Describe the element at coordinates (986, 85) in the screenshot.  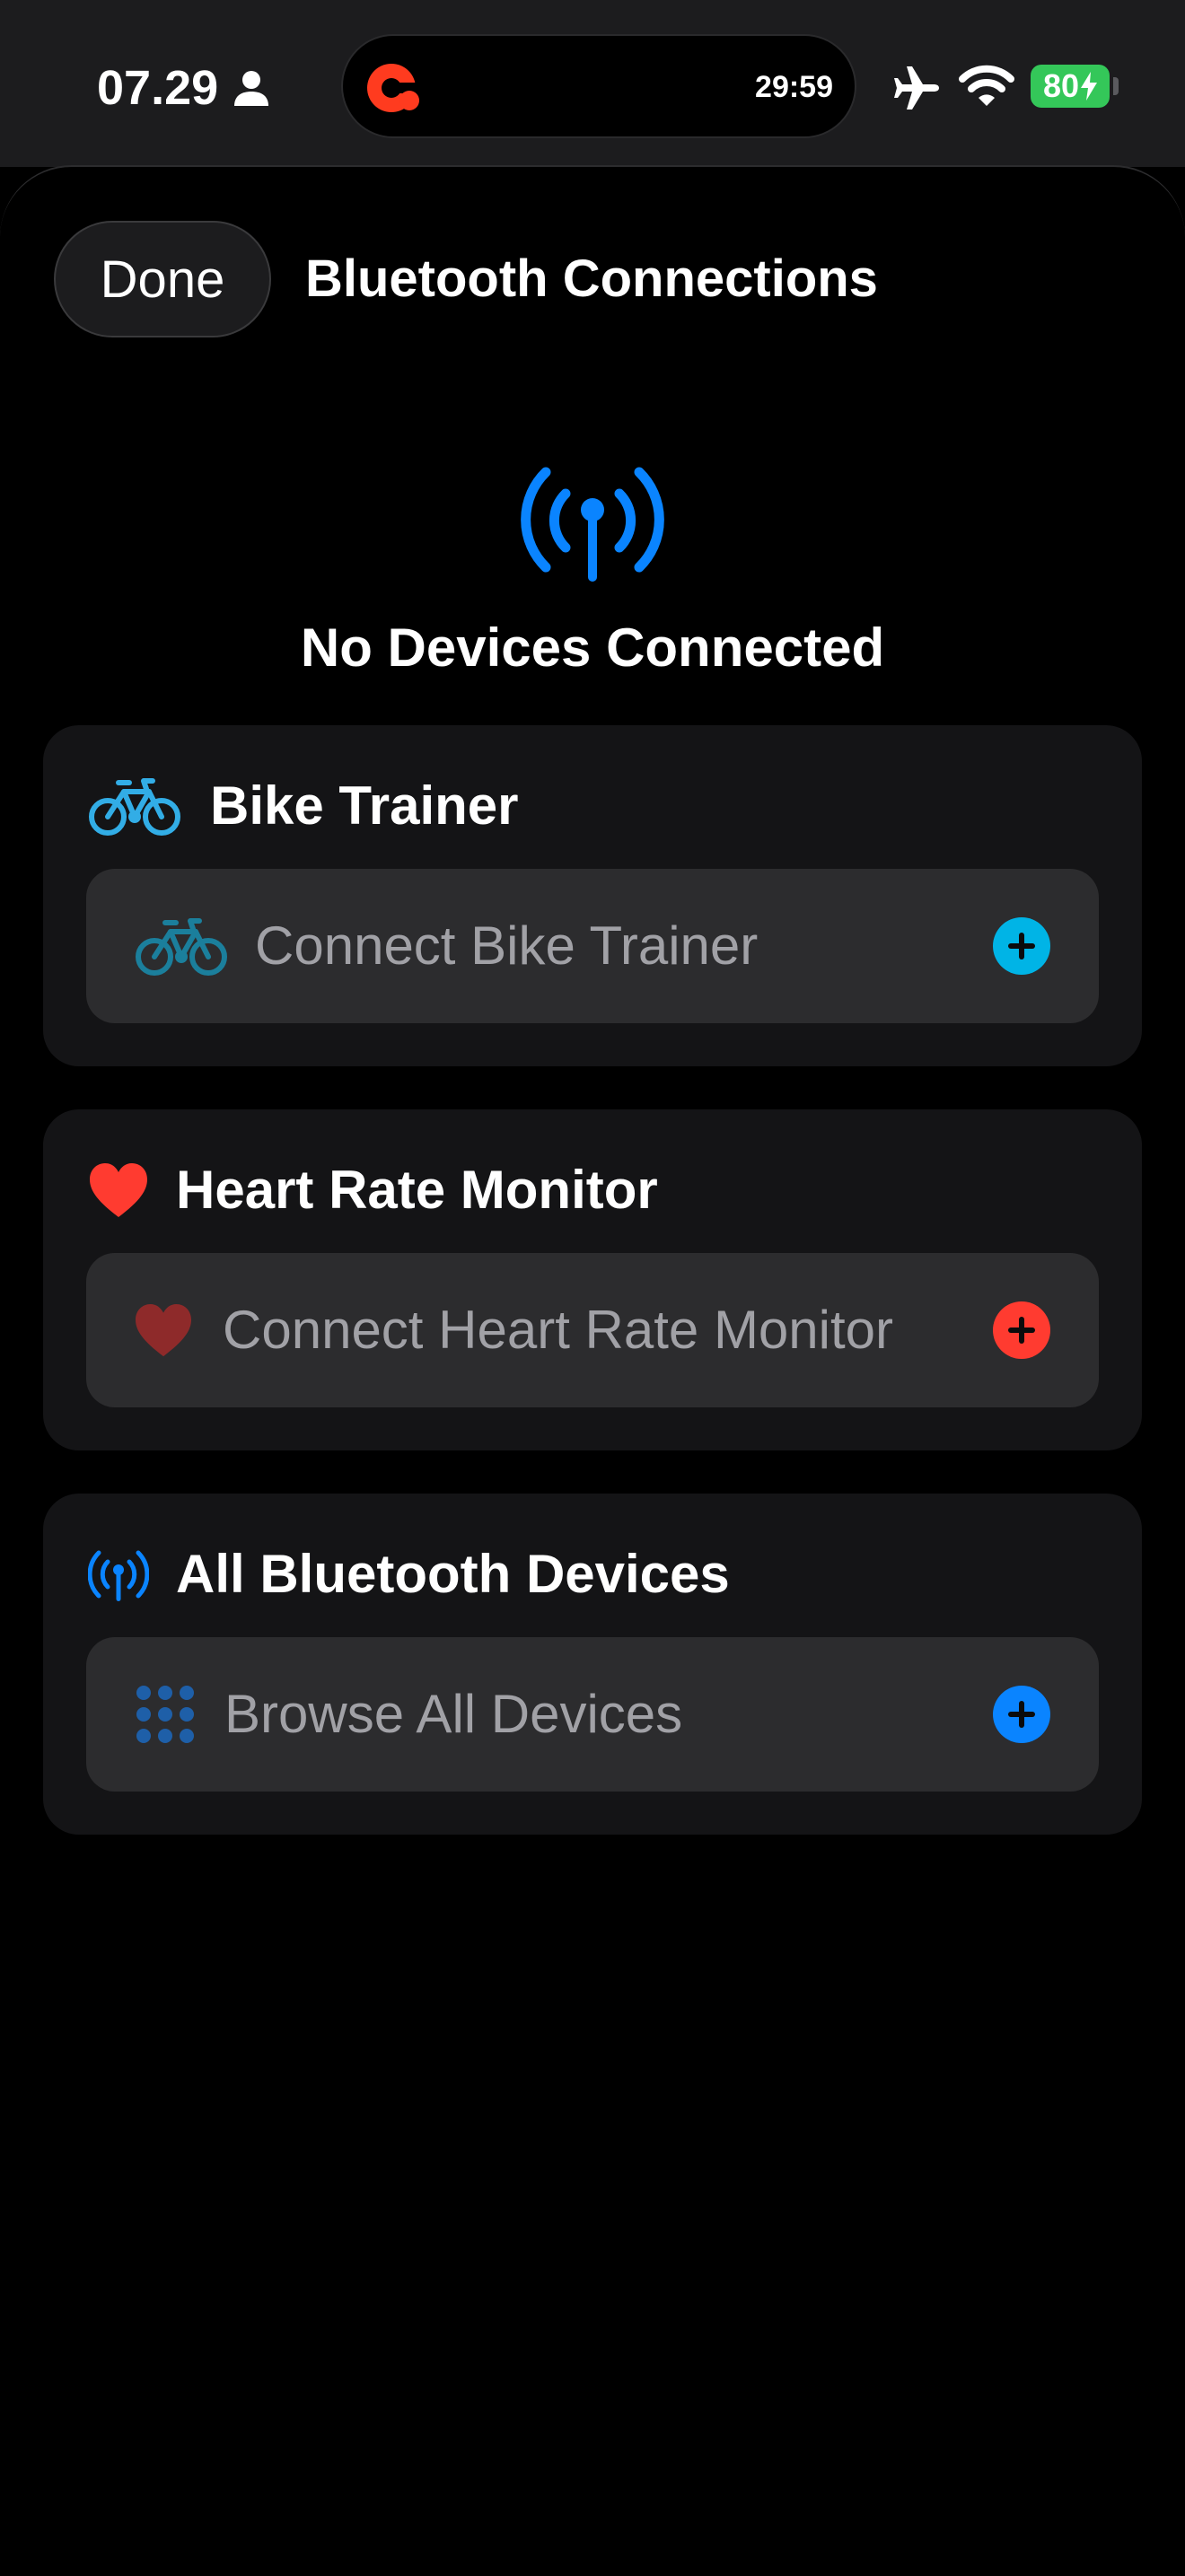
I see `wifi-icon` at that location.